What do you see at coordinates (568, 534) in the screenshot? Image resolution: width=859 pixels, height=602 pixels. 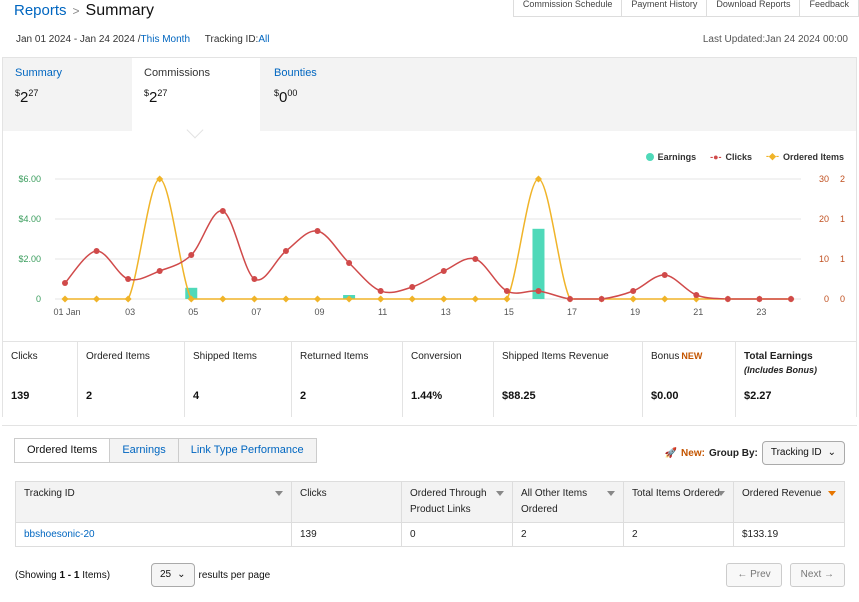 I see `cell-all-other: 2` at bounding box center [568, 534].